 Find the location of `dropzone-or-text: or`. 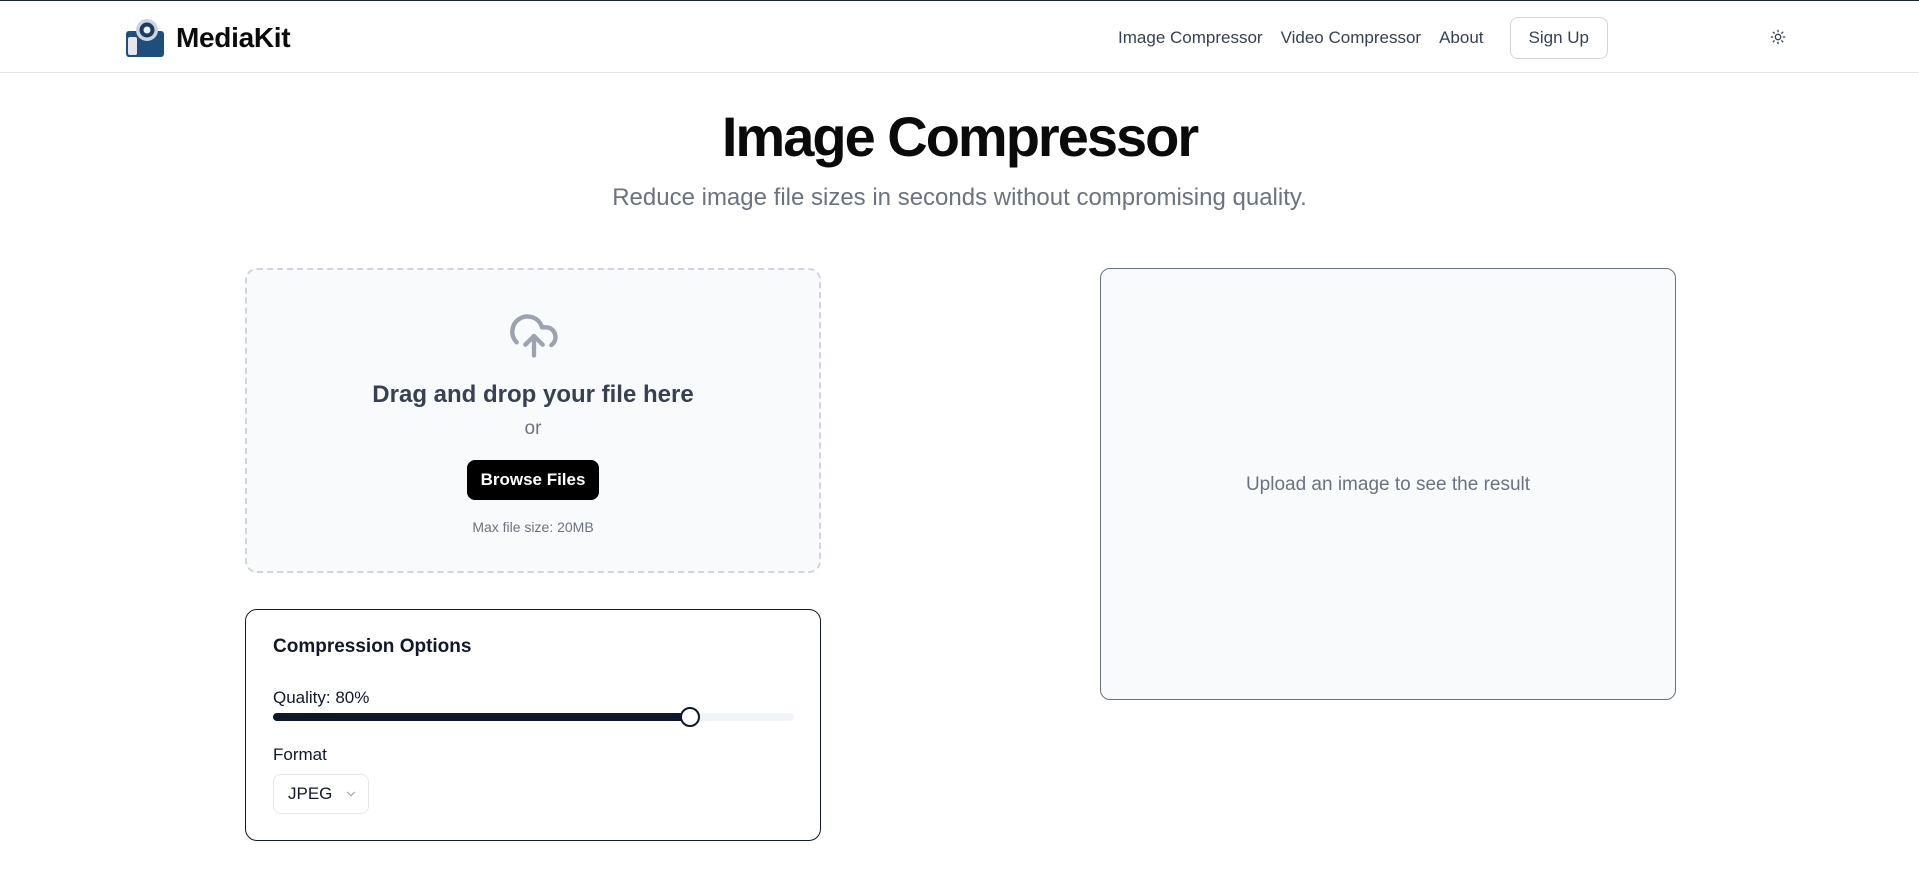

dropzone-or-text: or is located at coordinates (533, 428).